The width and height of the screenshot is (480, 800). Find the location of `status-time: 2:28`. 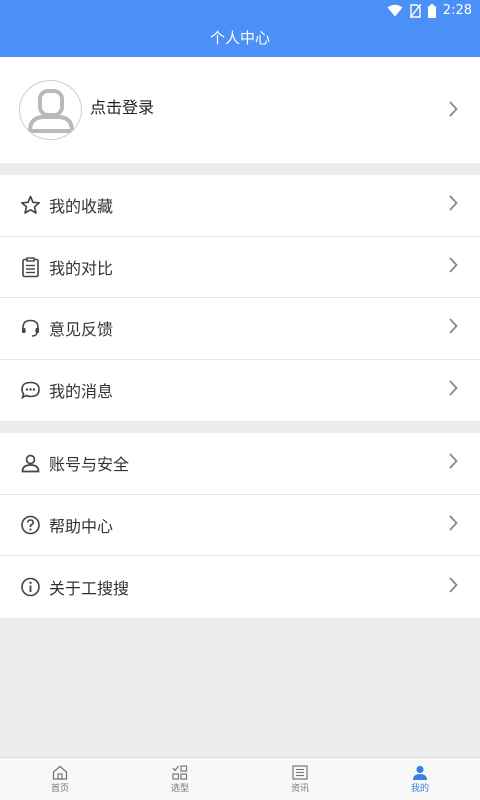

status-time: 2:28 is located at coordinates (457, 10).